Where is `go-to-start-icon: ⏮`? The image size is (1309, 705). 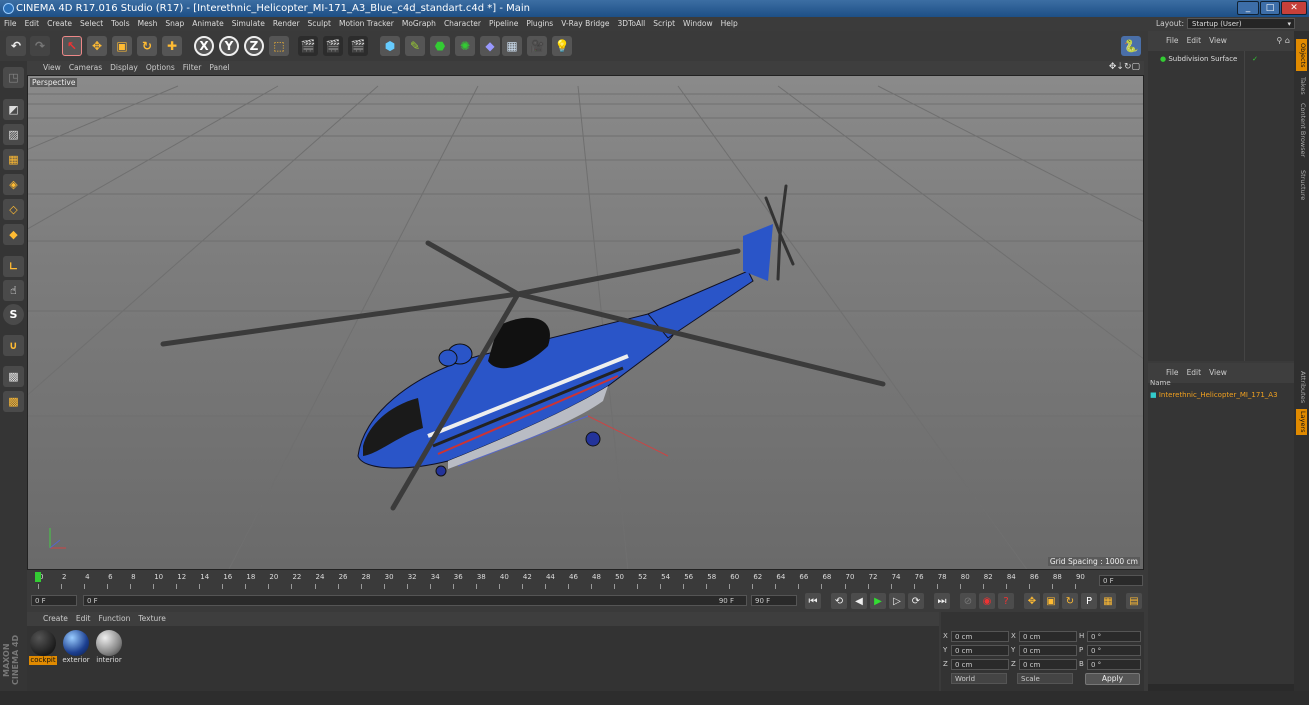
go-to-start-icon: ⏮ is located at coordinates (813, 601).